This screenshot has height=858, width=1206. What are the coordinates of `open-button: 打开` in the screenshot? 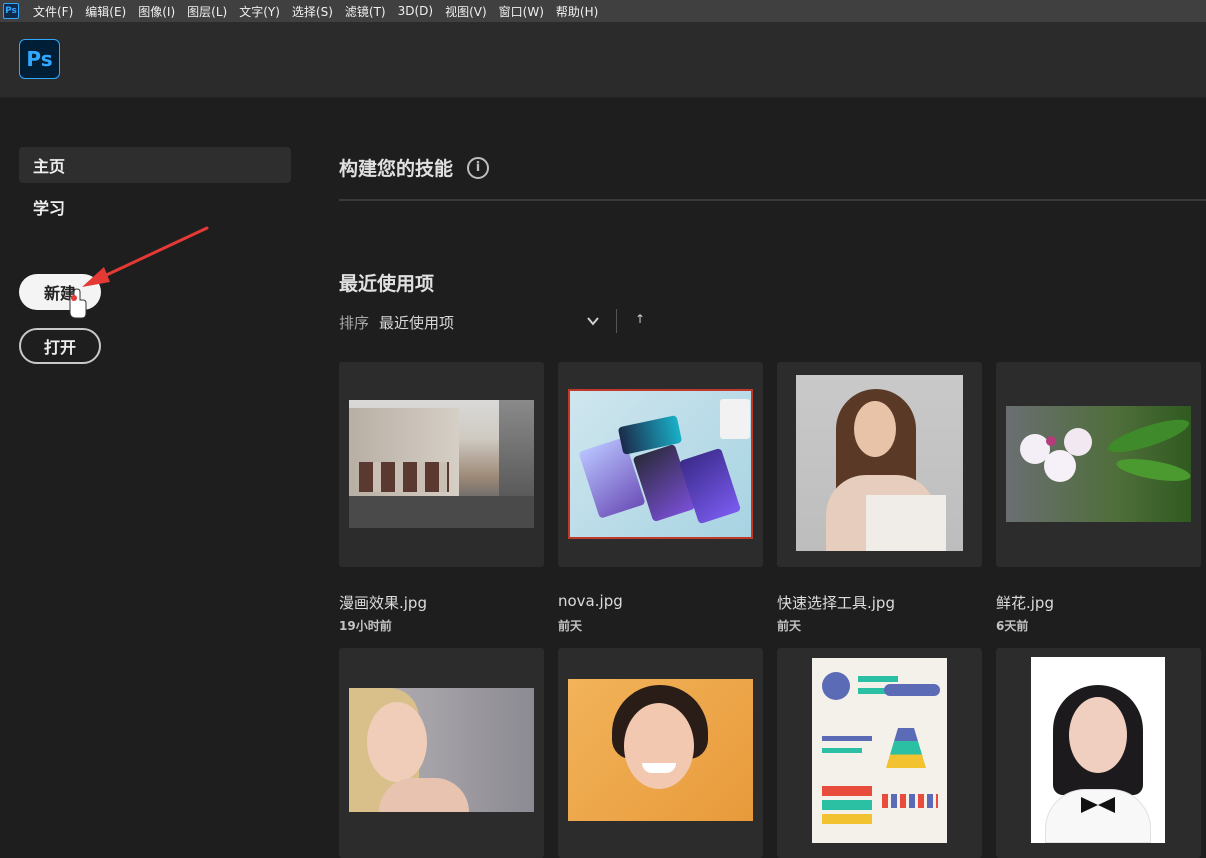 It's located at (60, 346).